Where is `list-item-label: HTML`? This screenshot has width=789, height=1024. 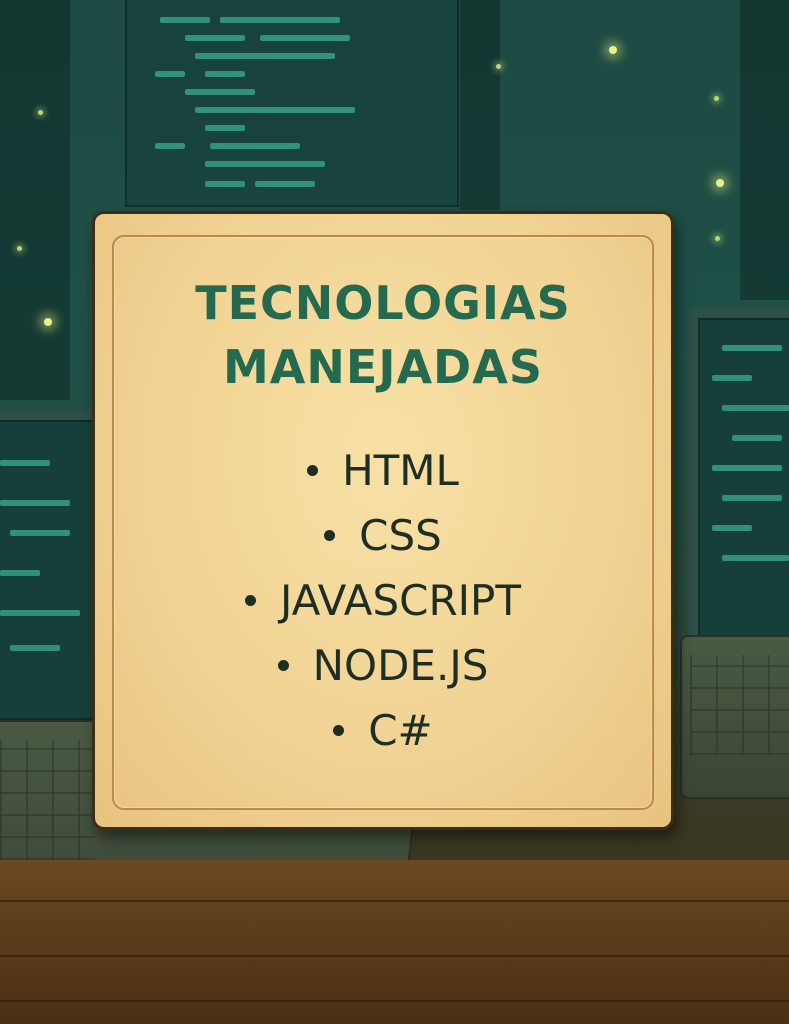 list-item-label: HTML is located at coordinates (400, 470).